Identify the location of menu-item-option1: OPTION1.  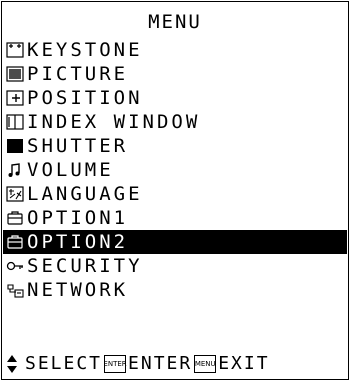
(175, 218).